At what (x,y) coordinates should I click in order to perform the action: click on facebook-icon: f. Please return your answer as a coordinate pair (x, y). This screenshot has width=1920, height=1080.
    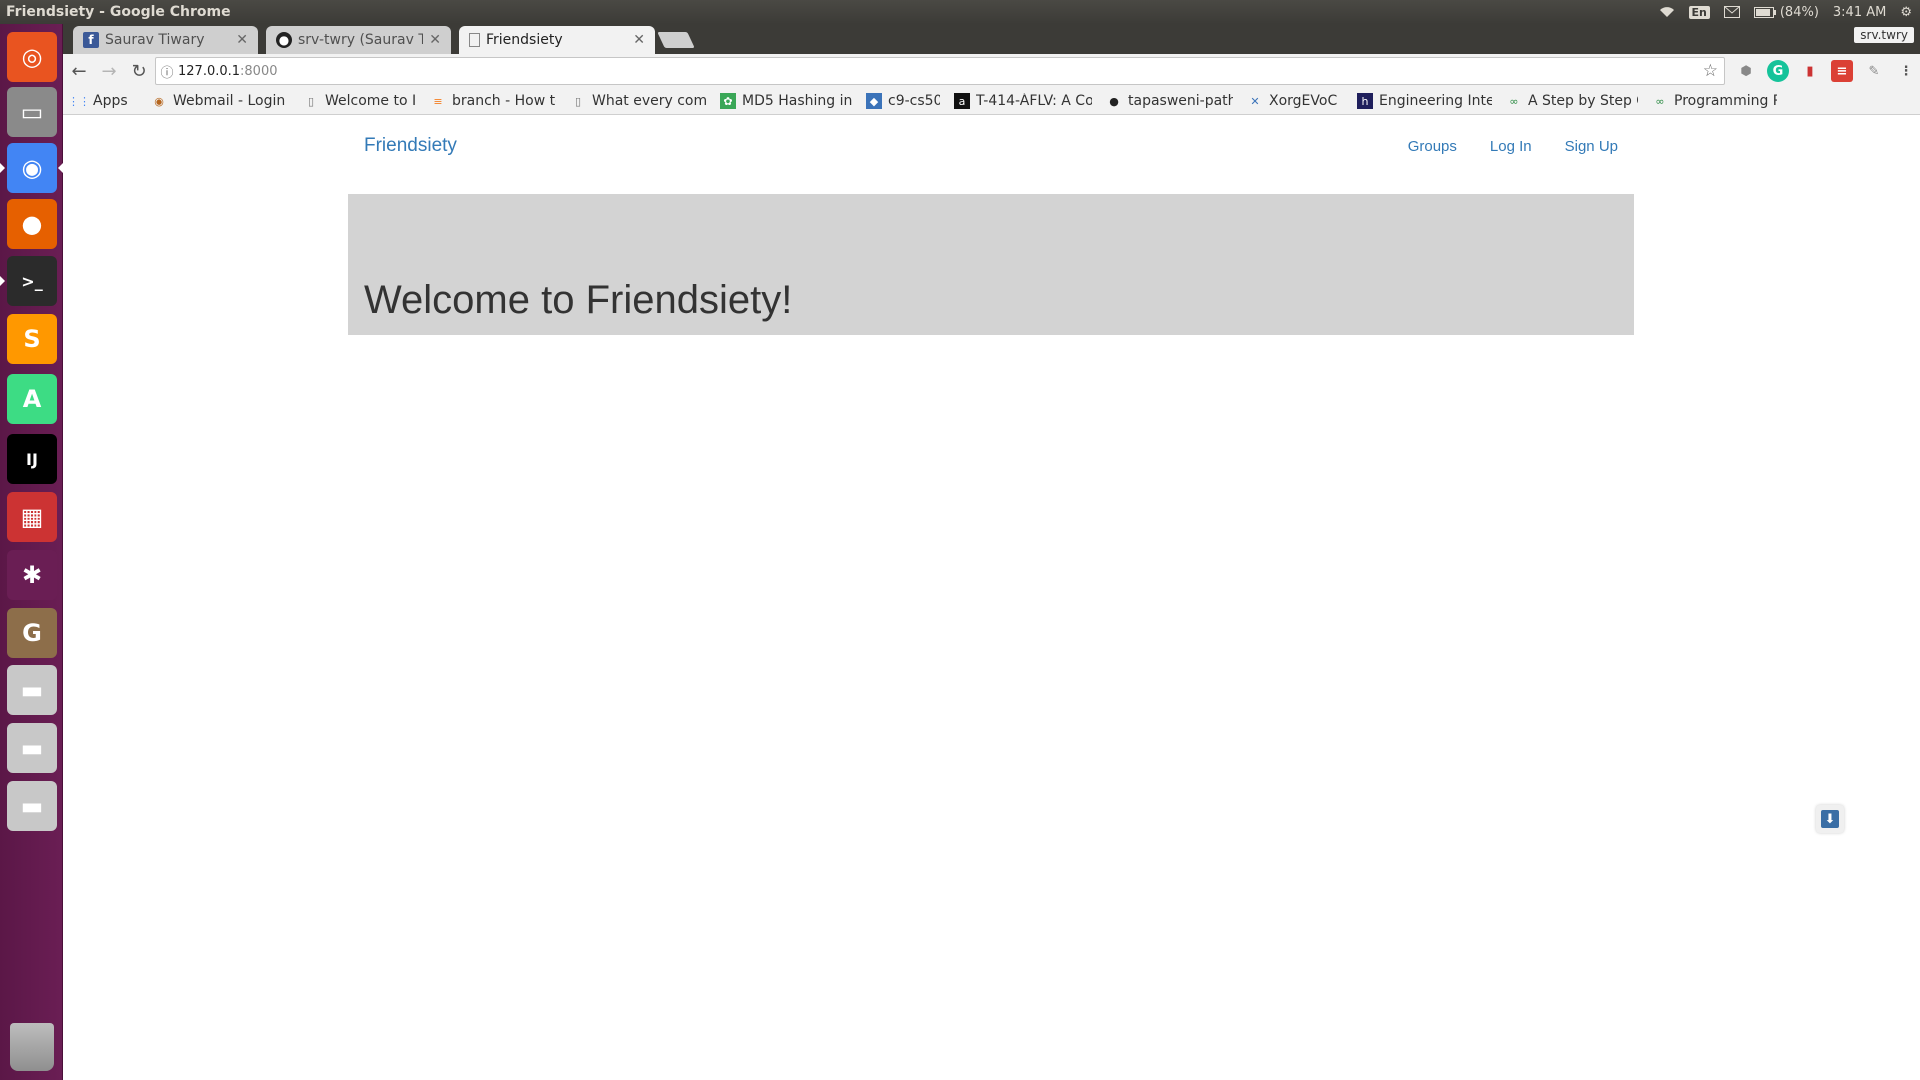
    Looking at the image, I should click on (91, 40).